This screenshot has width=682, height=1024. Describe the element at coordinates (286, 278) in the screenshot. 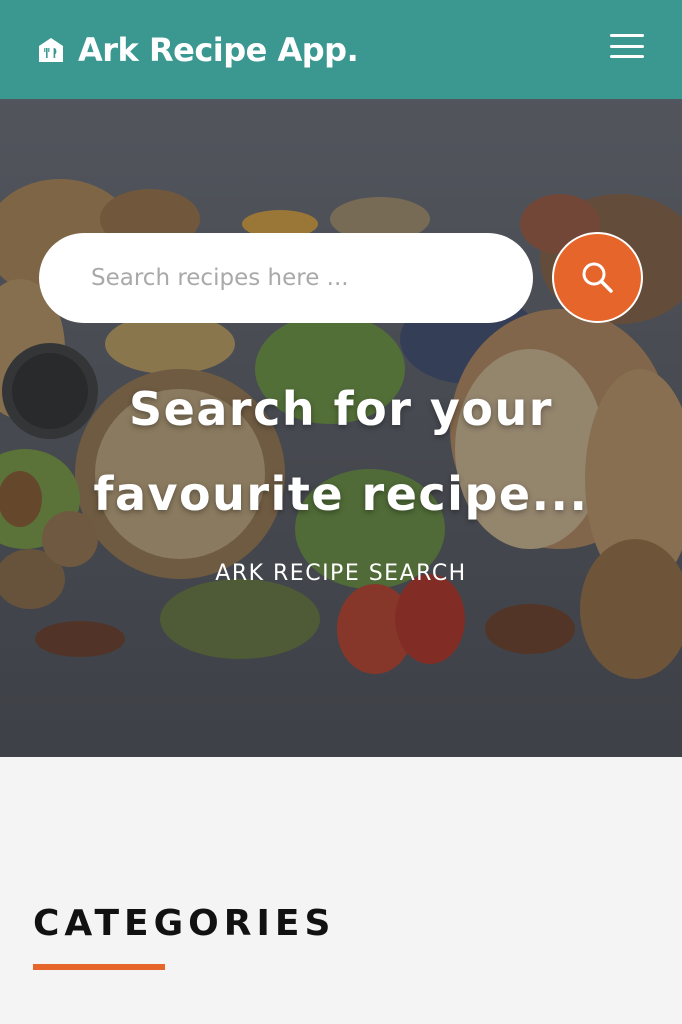

I see `search-input` at that location.